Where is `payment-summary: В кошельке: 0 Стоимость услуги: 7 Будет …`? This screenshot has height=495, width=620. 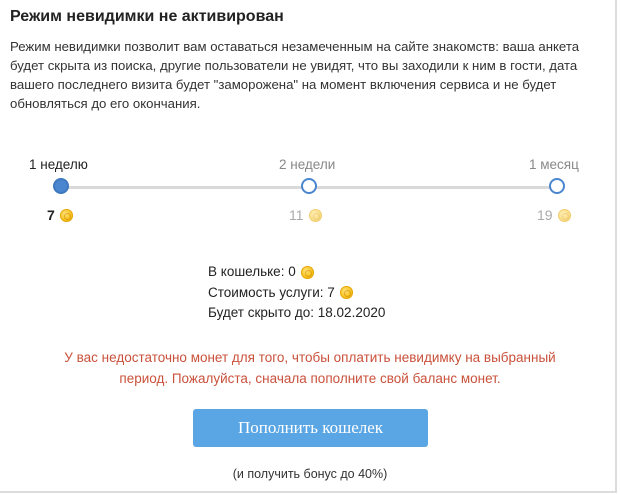
payment-summary: В кошельке: 0 Стоимость услуги: 7 Будет … is located at coordinates (296, 293).